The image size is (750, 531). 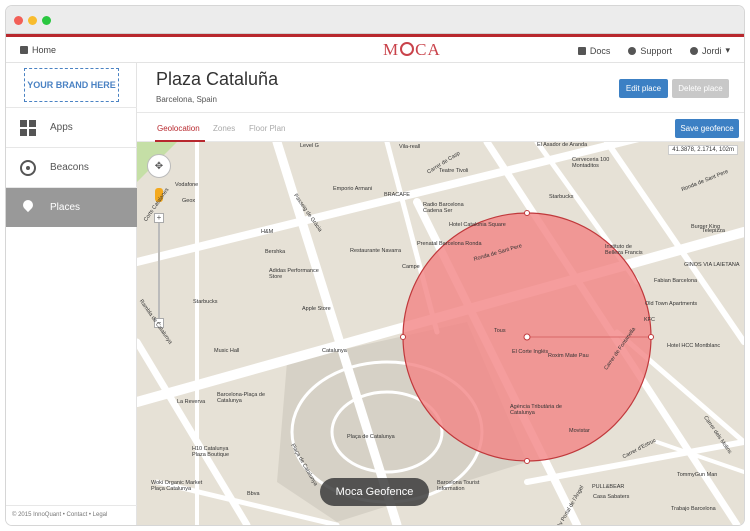 I want to click on home-icon, so click(x=24, y=50).